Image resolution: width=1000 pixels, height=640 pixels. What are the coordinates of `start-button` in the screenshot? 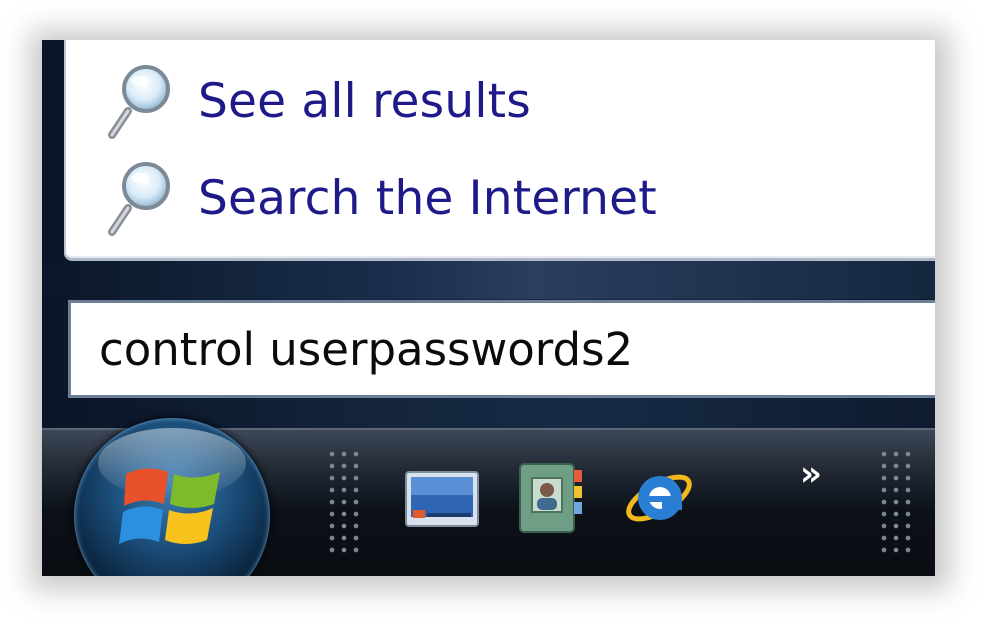 It's located at (172, 497).